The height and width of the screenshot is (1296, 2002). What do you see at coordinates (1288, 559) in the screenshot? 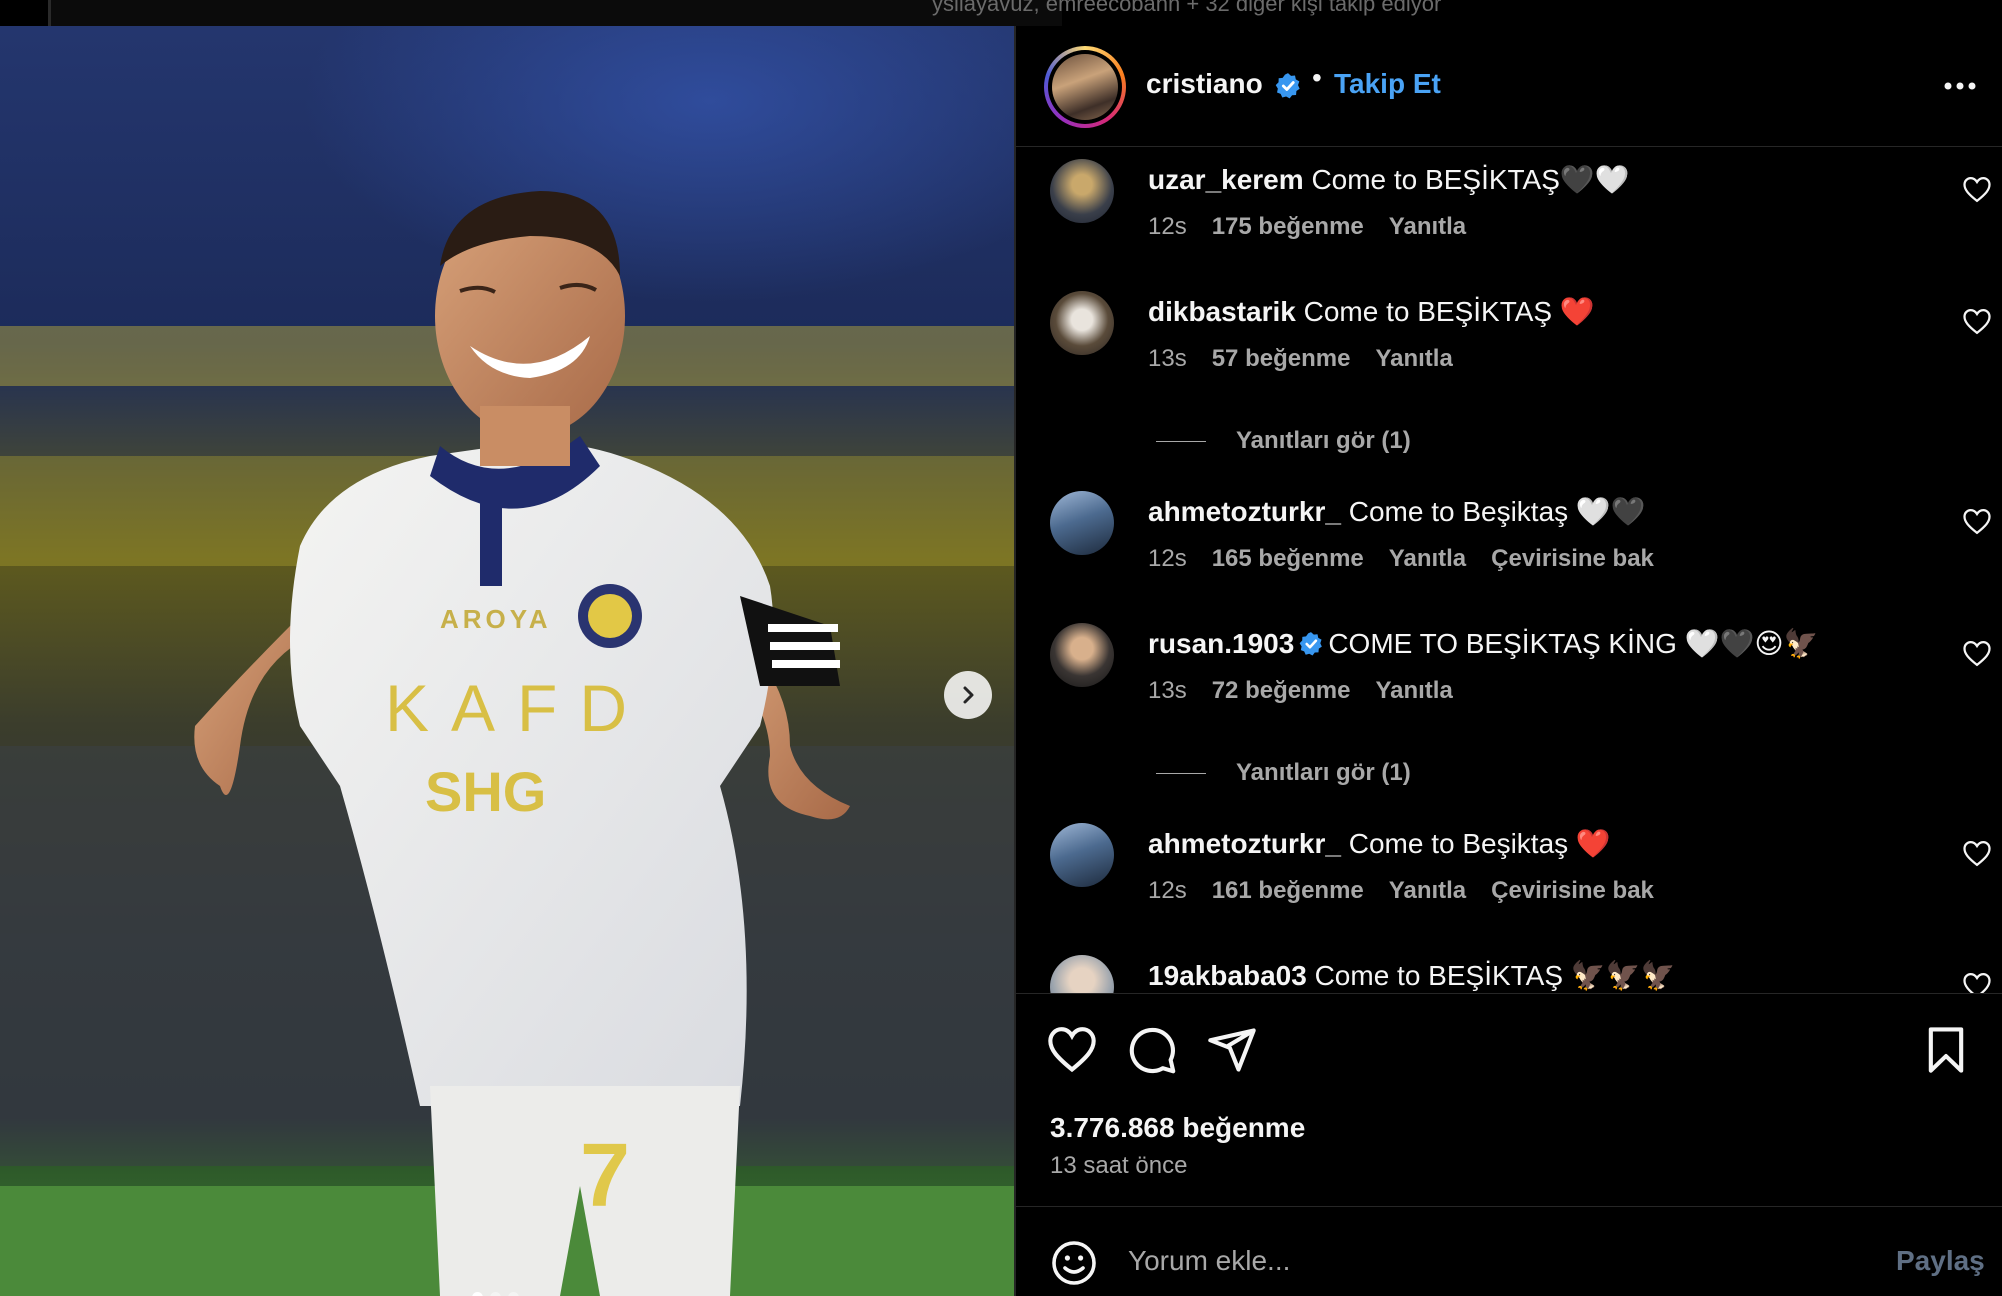
I see `comment-likes: 165 beğenme` at bounding box center [1288, 559].